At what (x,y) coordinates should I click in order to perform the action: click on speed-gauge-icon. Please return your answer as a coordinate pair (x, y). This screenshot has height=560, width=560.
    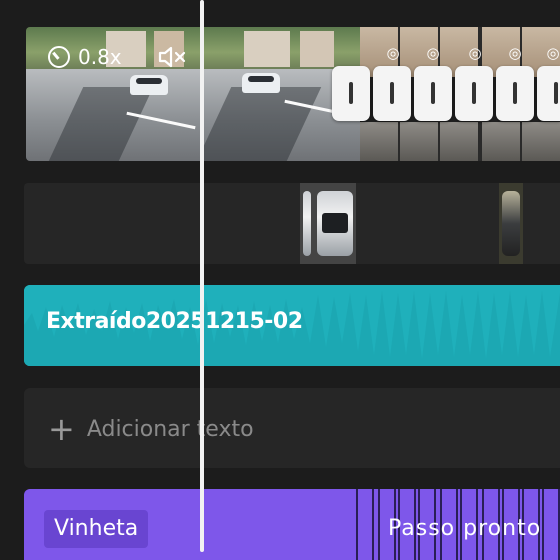
    Looking at the image, I should click on (59, 57).